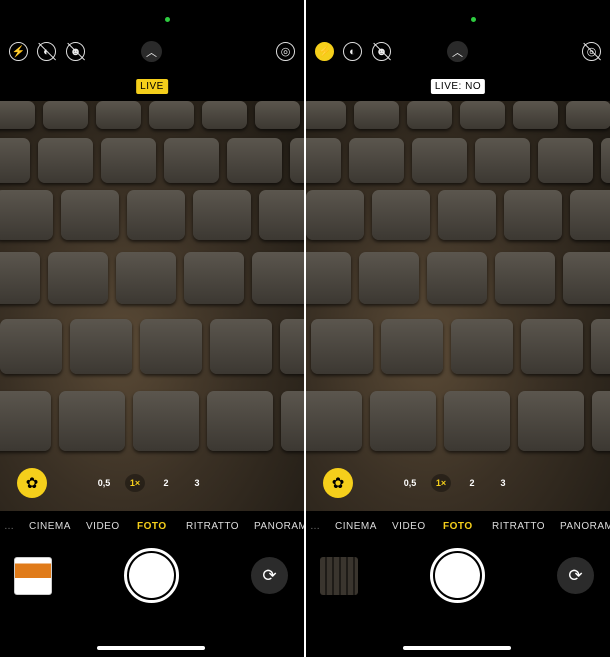  Describe the element at coordinates (324, 51) in the screenshot. I see `flash-on-icon: ⚡` at that location.